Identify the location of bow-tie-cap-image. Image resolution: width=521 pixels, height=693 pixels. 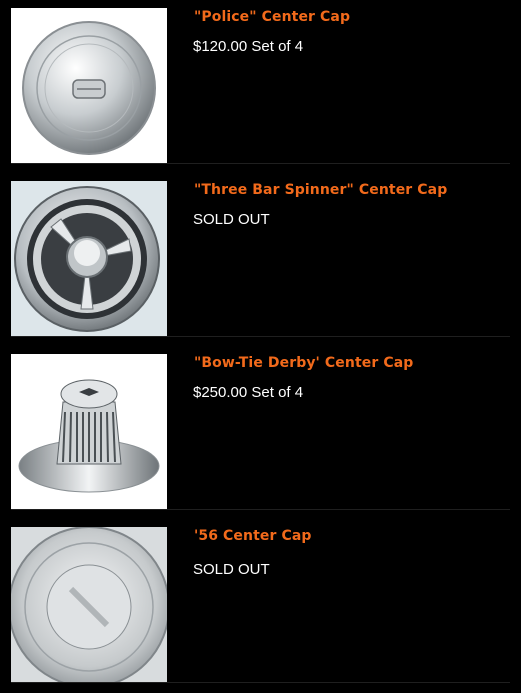
(89, 432).